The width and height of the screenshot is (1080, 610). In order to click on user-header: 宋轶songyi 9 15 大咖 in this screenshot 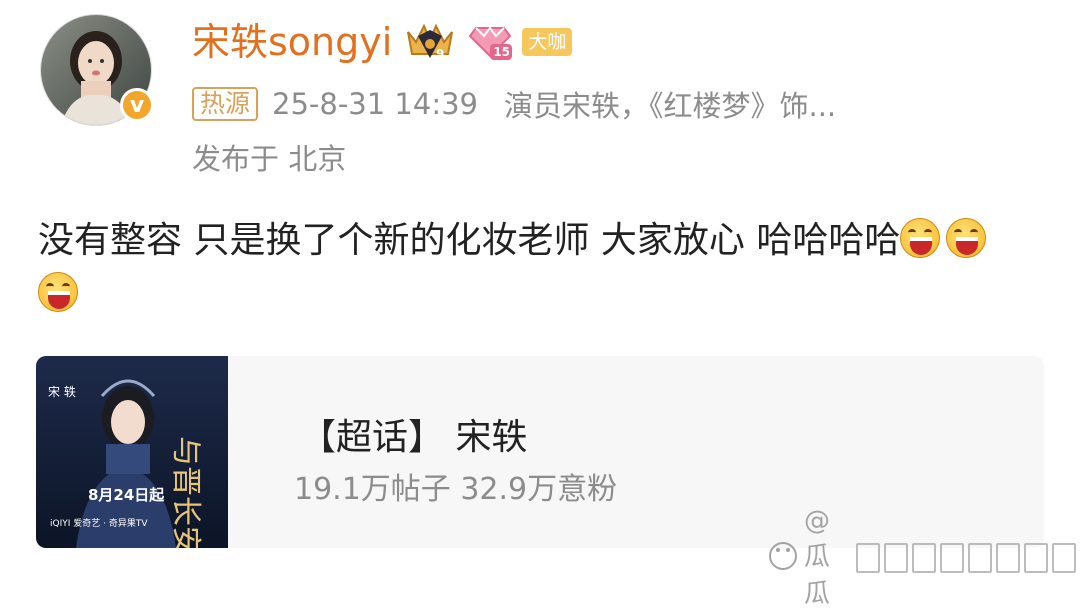, I will do `click(382, 42)`.